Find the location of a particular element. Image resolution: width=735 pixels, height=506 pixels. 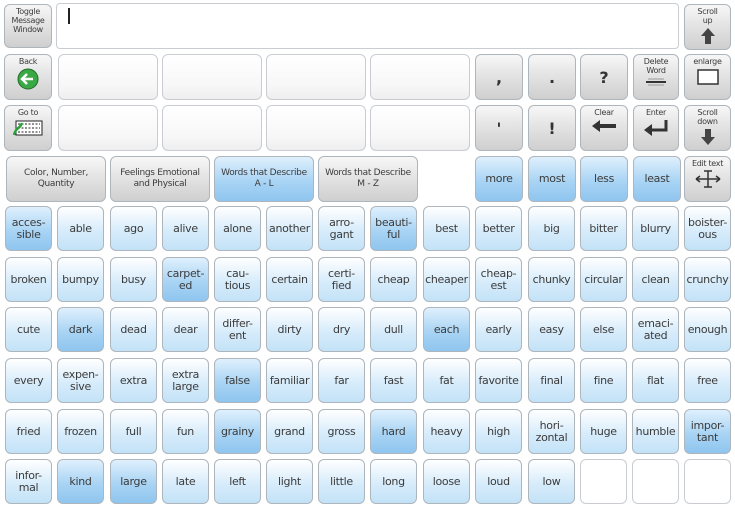

scroll-down-button: Scroll down is located at coordinates (707, 128).